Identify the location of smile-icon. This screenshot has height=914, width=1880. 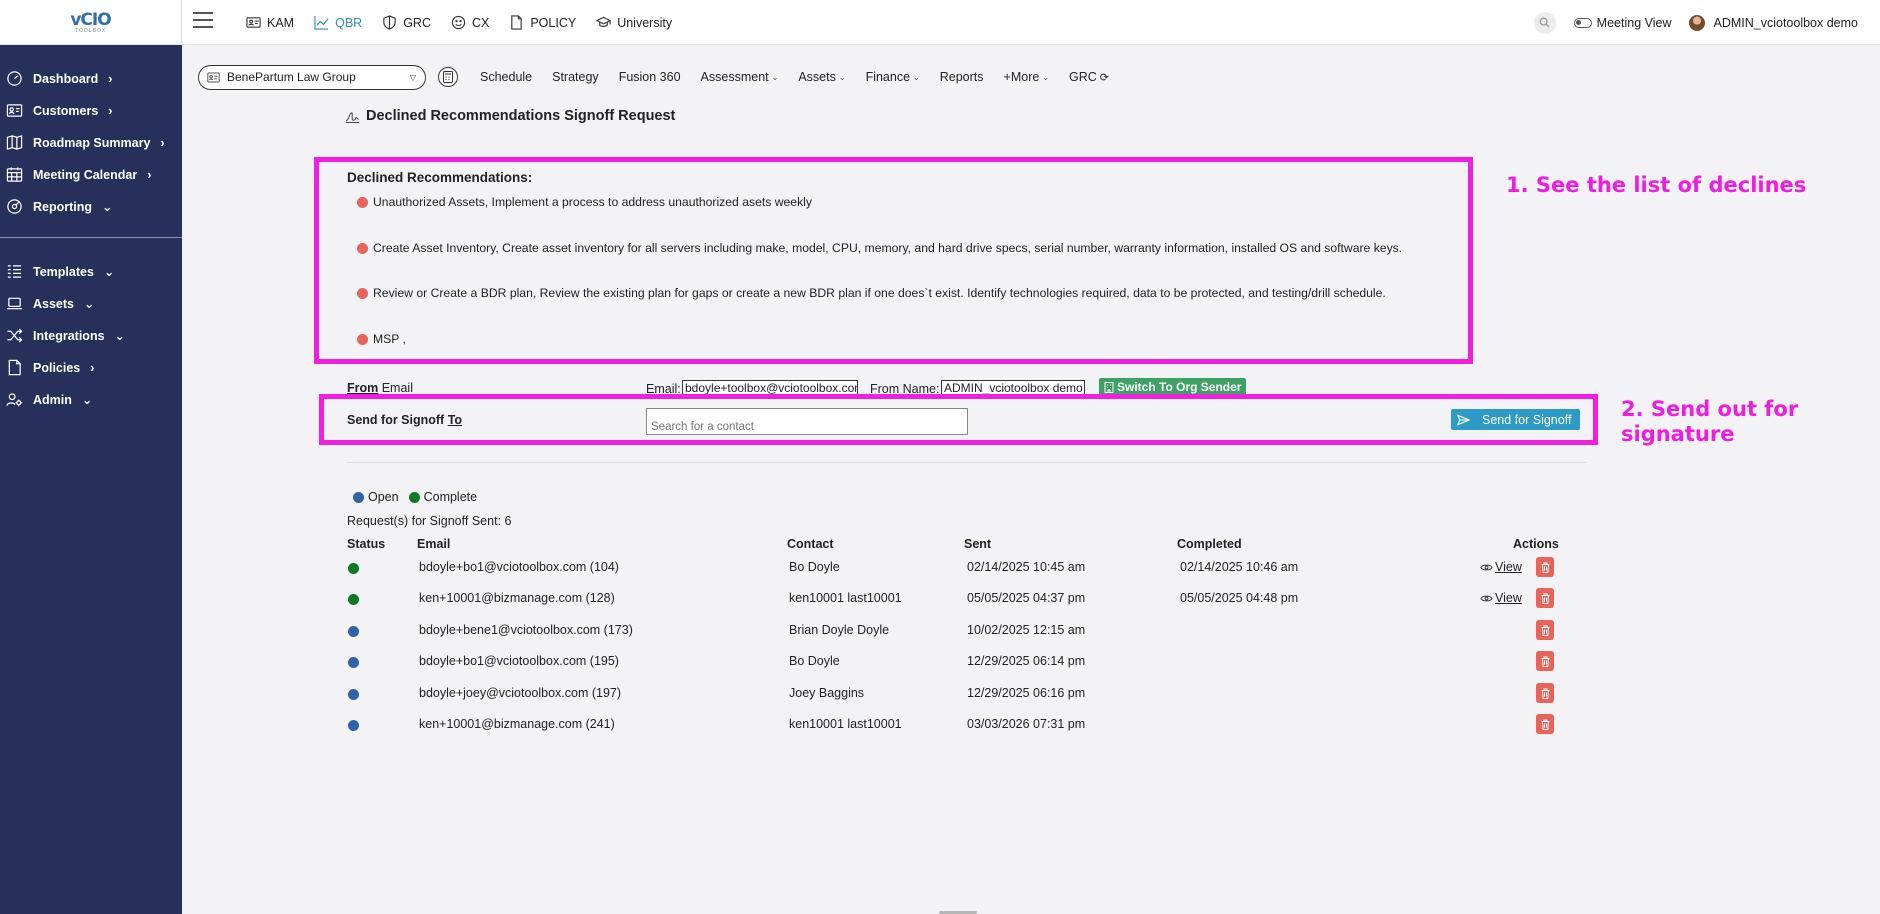
(458, 22).